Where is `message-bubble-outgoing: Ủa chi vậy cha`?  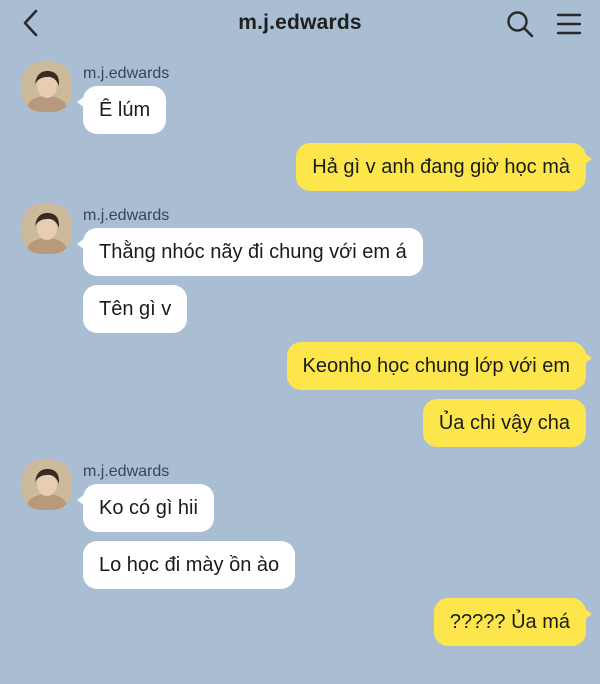
message-bubble-outgoing: Ủa chi vậy cha is located at coordinates (504, 423).